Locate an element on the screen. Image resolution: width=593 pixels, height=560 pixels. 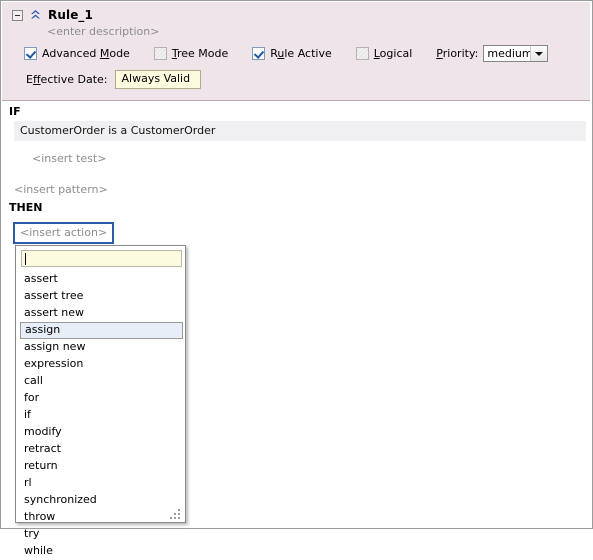
priority-dropdown: medium is located at coordinates (516, 53).